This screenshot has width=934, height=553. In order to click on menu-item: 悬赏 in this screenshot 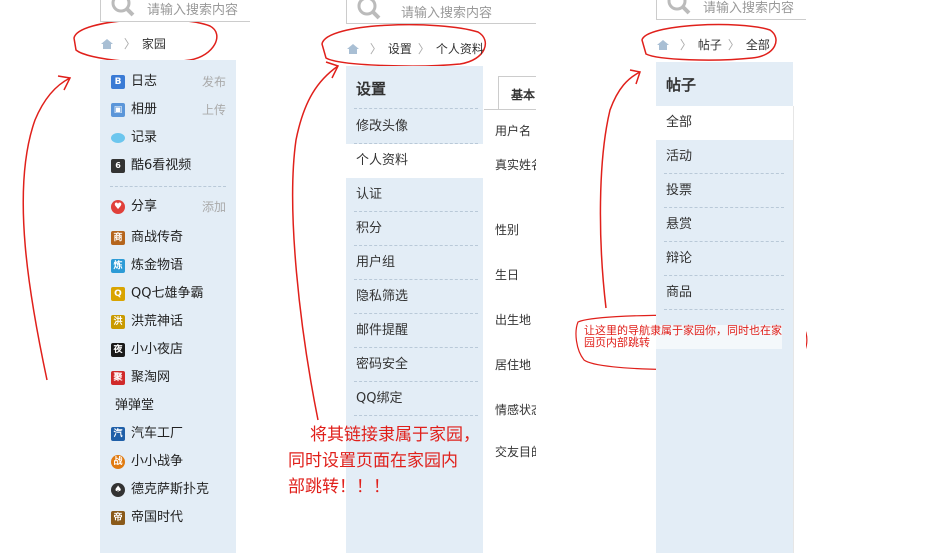, I will do `click(724, 225)`.